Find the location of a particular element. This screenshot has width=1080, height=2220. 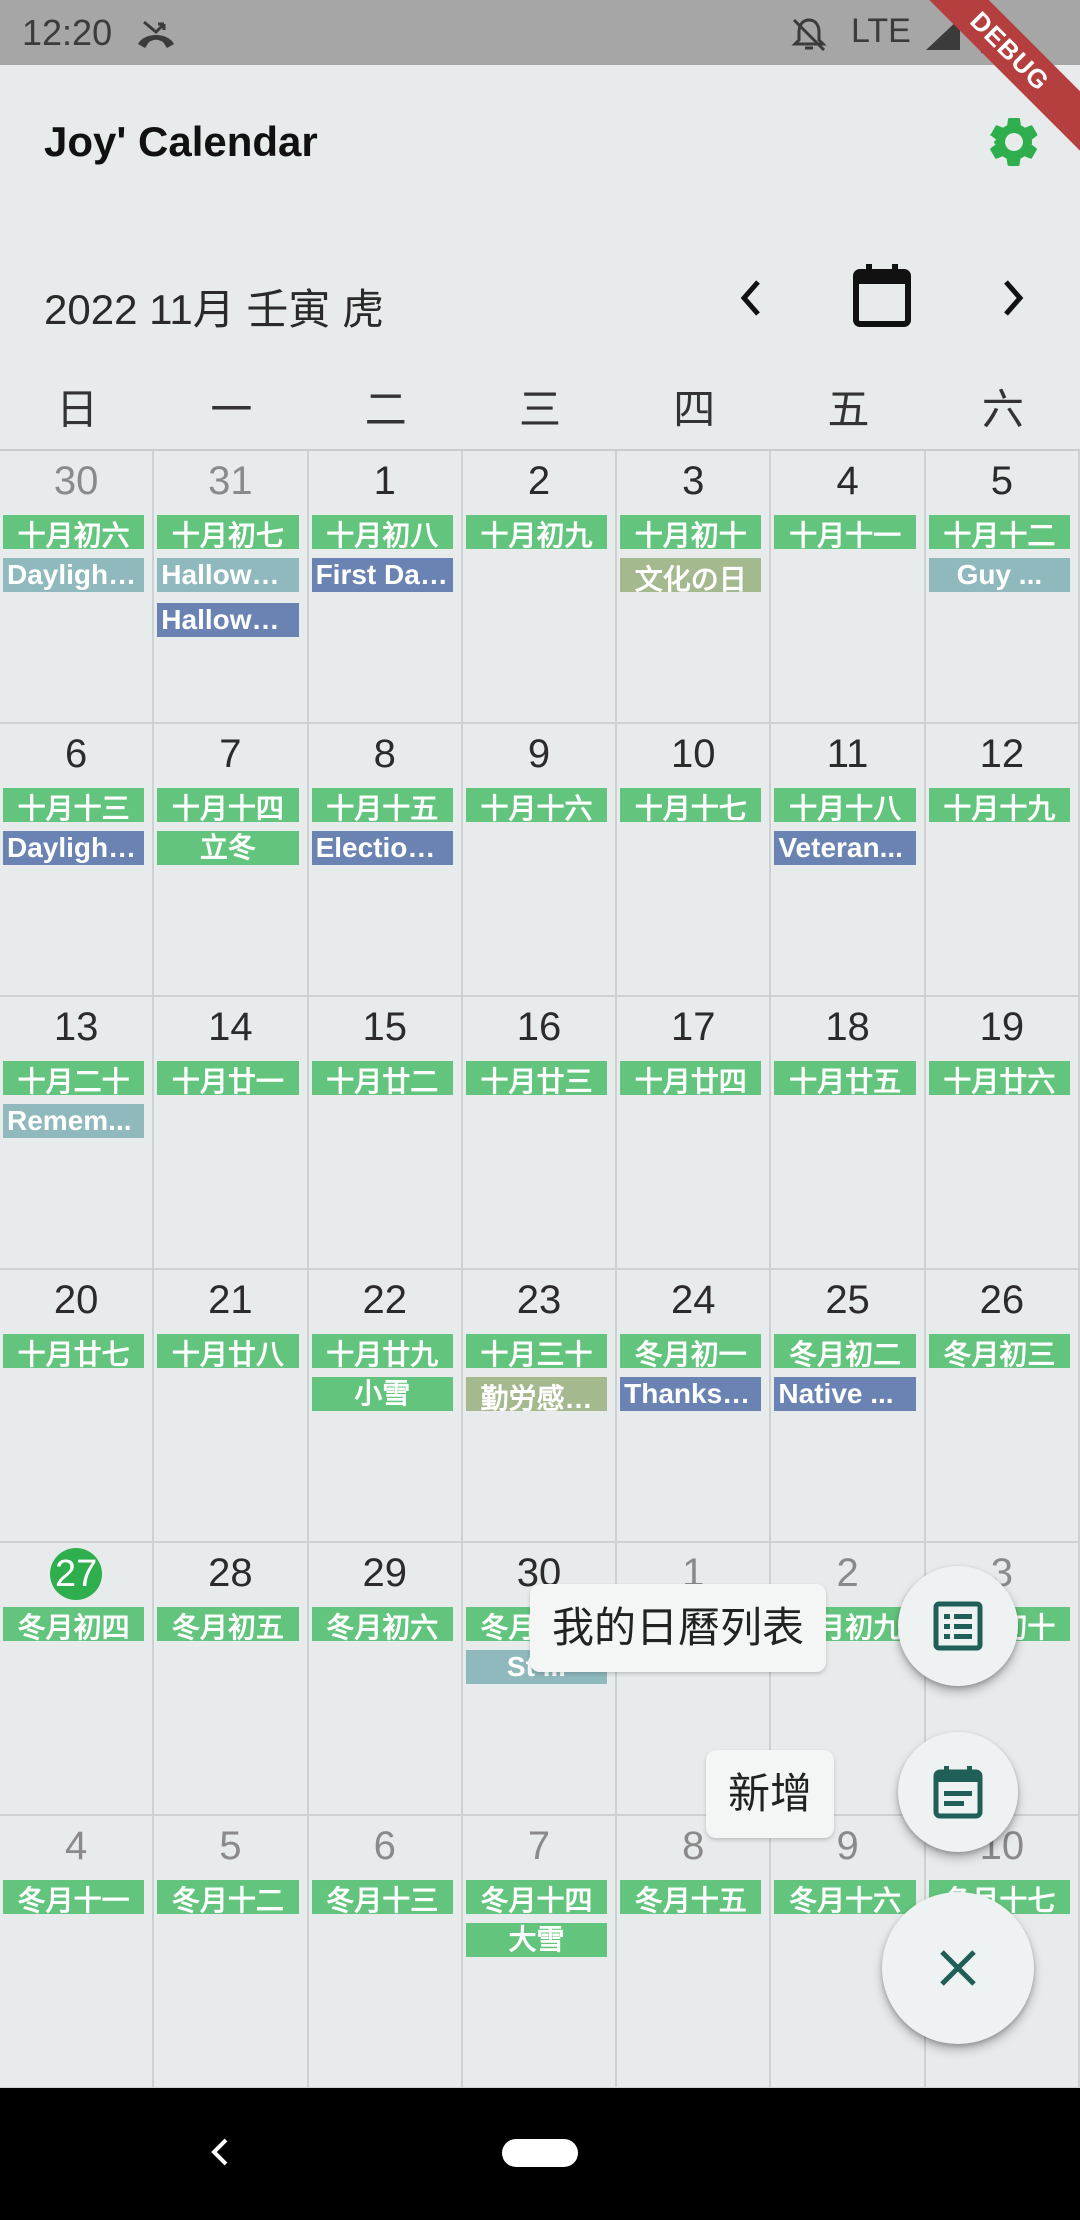

day-number-text: 18 is located at coordinates (847, 1027).